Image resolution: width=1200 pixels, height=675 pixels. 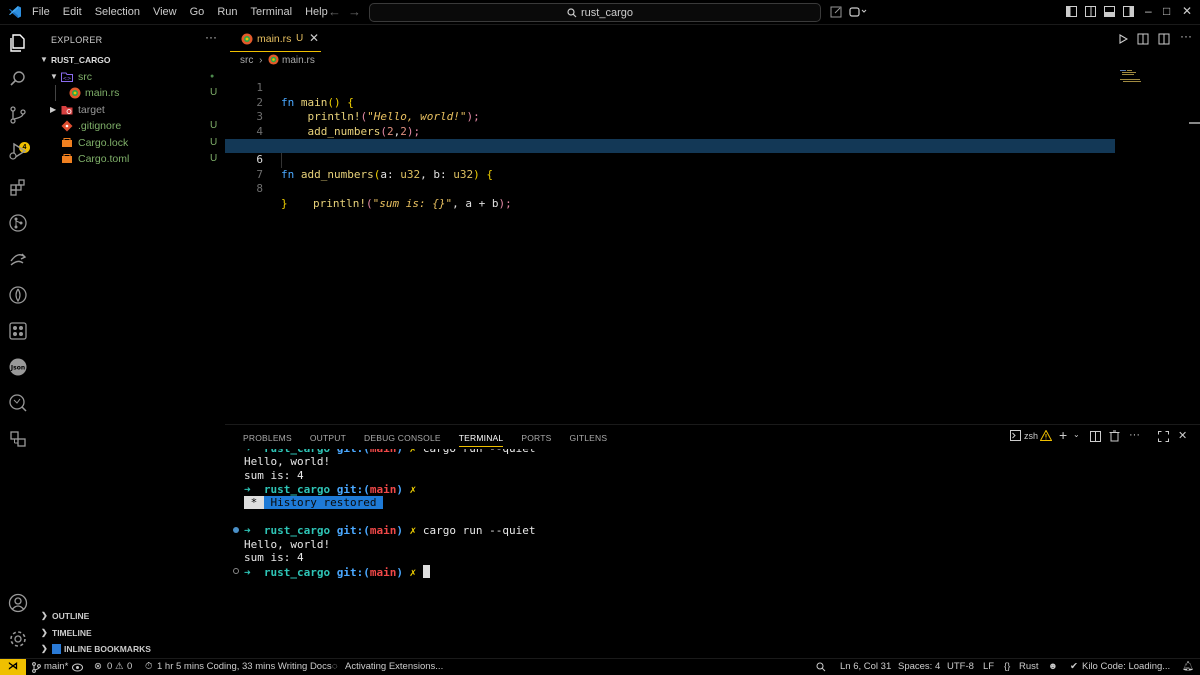 What do you see at coordinates (119, 666) in the screenshot?
I see `warnings-icon: ⚠` at bounding box center [119, 666].